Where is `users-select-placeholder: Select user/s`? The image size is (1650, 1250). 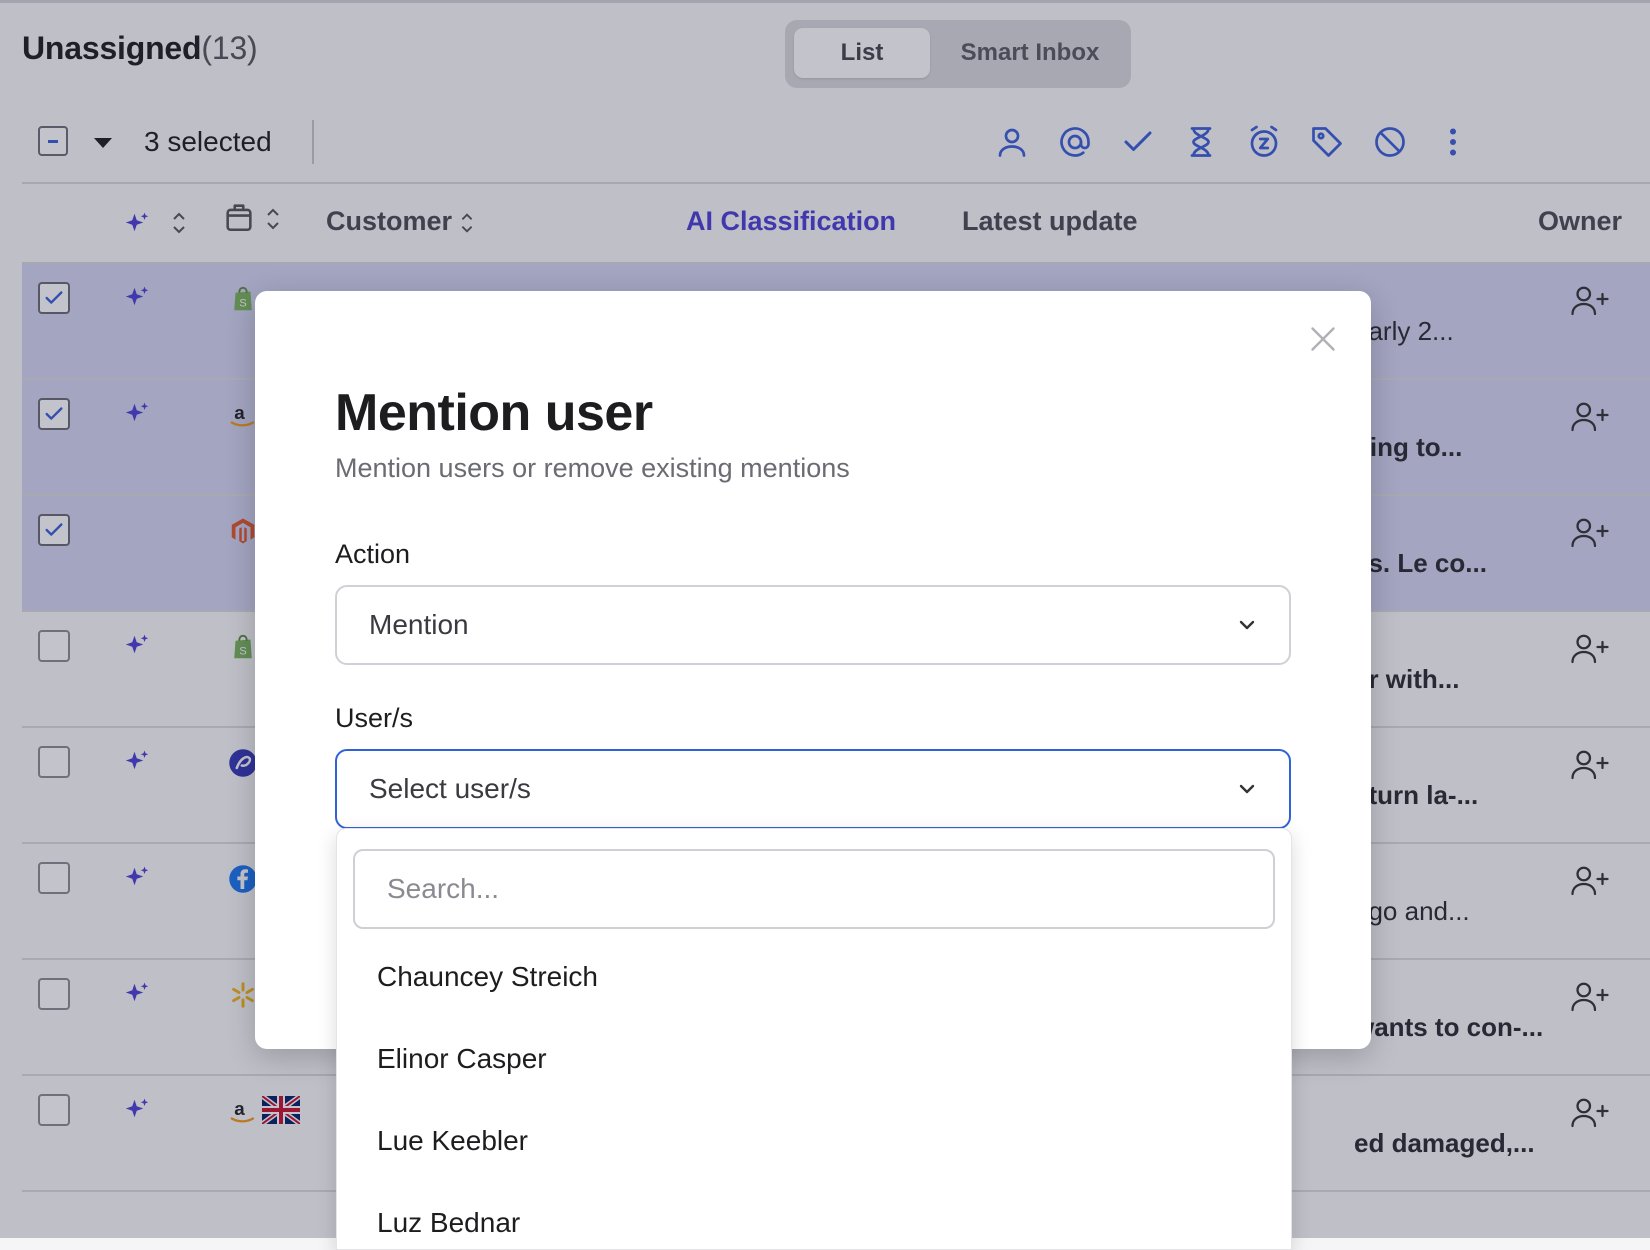
users-select-placeholder: Select user/s is located at coordinates (450, 788).